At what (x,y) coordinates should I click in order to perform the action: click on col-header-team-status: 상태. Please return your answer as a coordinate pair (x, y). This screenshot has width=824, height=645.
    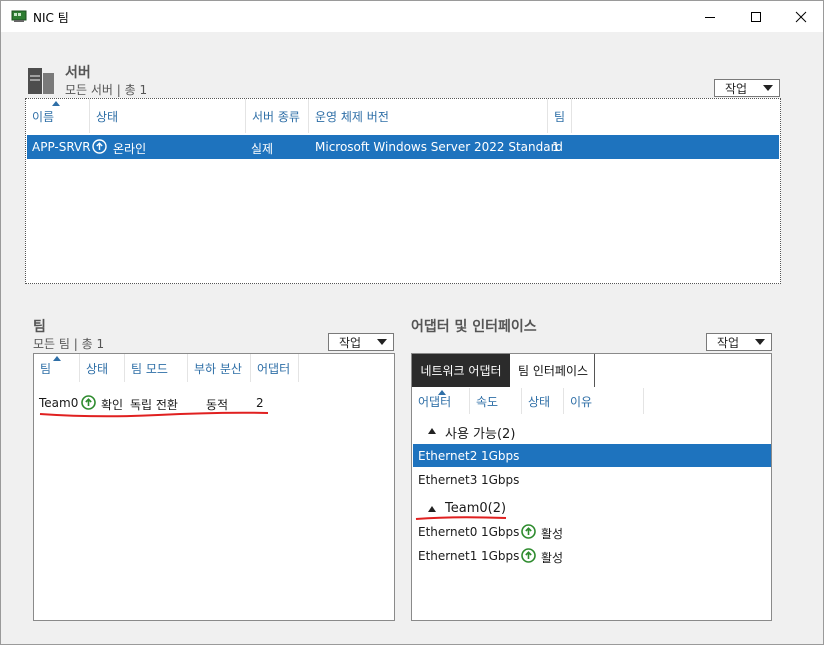
    Looking at the image, I should click on (102, 368).